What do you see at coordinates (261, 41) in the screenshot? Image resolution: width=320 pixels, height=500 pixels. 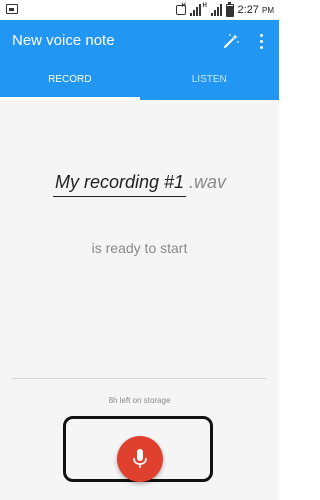 I see `more-vert-icon` at bounding box center [261, 41].